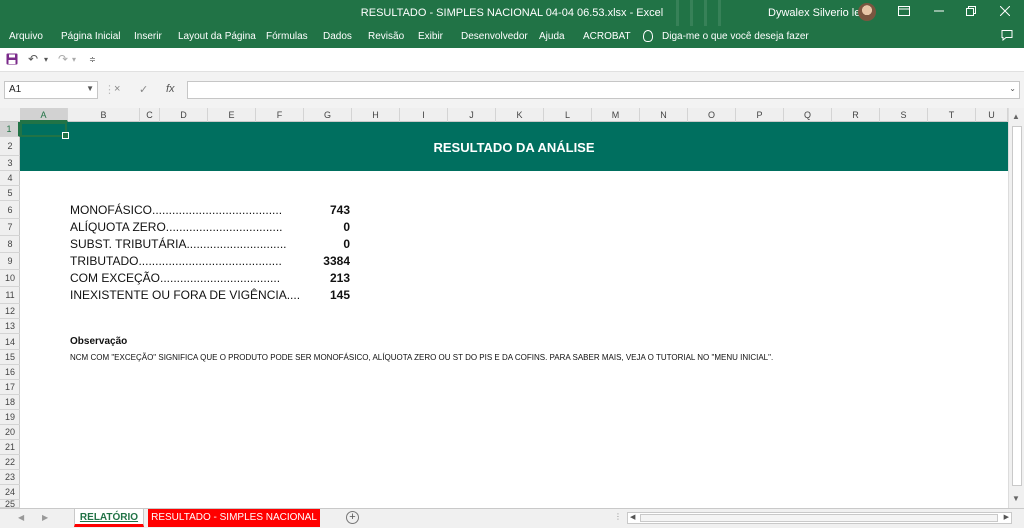  What do you see at coordinates (632, 517) in the screenshot?
I see `scroll-left-icon: ◀` at bounding box center [632, 517].